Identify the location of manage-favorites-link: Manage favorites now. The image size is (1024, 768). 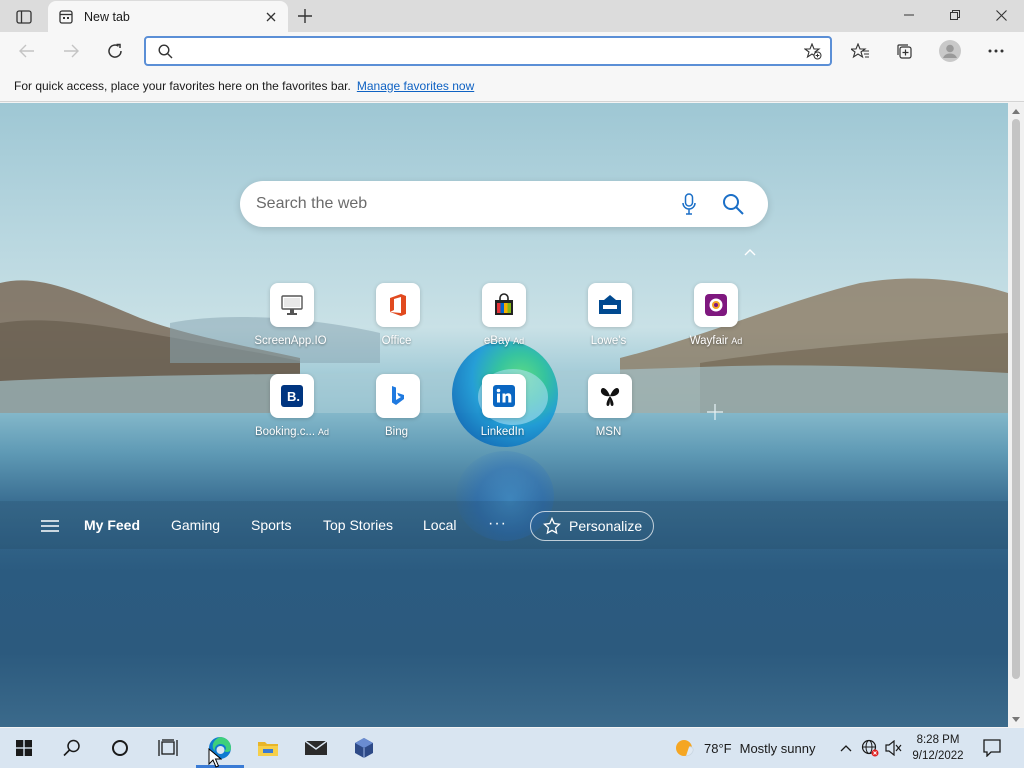
(415, 86).